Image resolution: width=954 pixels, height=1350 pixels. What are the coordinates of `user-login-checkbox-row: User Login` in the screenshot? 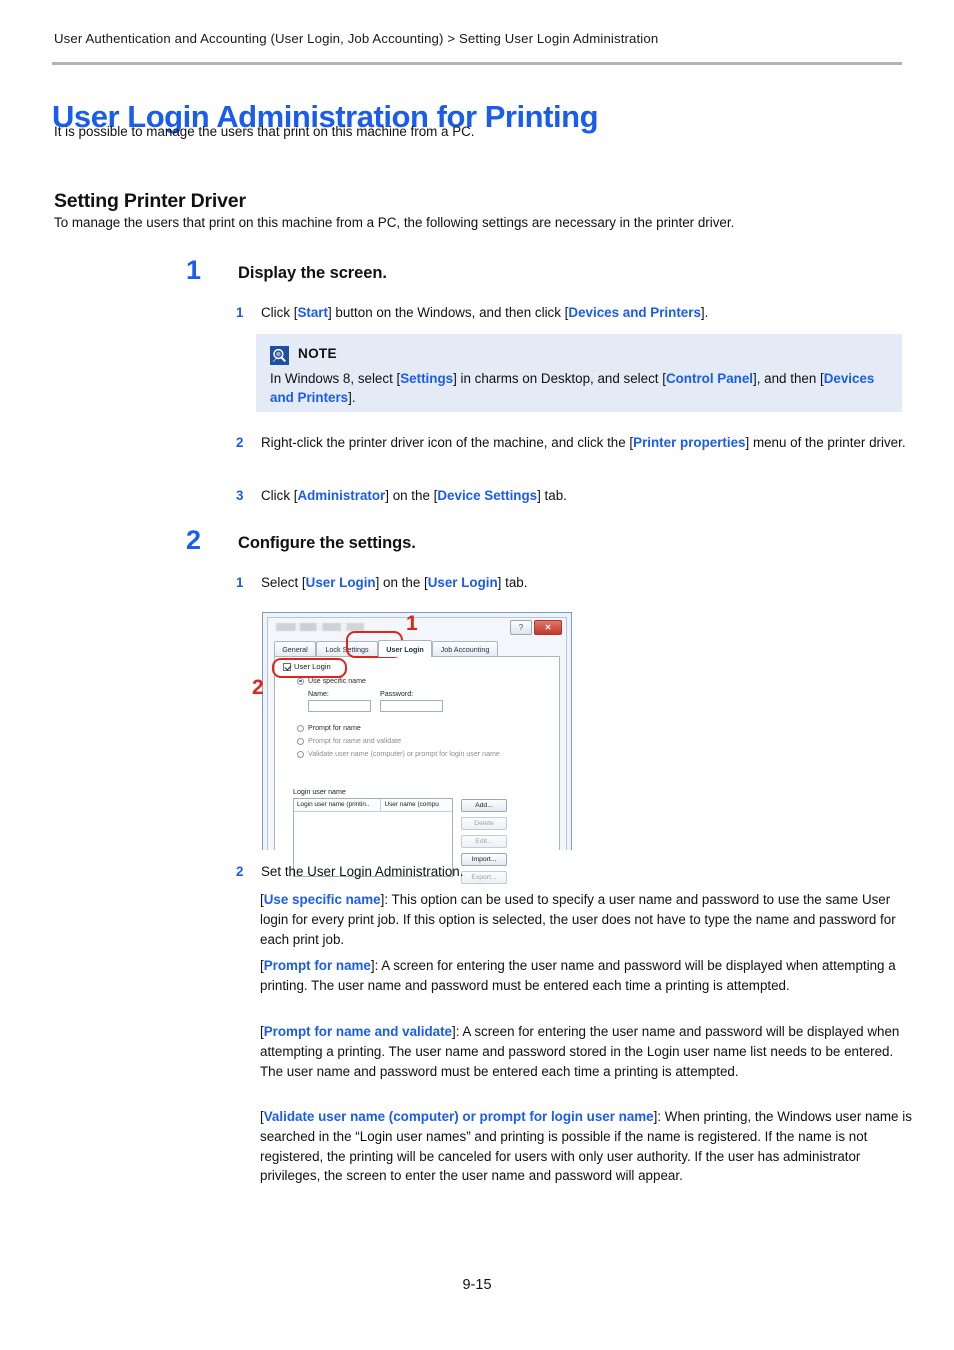 It's located at (307, 666).